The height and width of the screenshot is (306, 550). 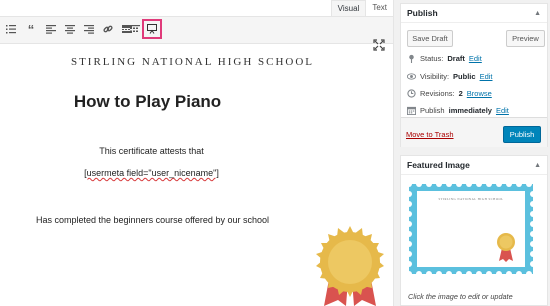 I want to click on edit-schedule-link: Edit, so click(x=502, y=110).